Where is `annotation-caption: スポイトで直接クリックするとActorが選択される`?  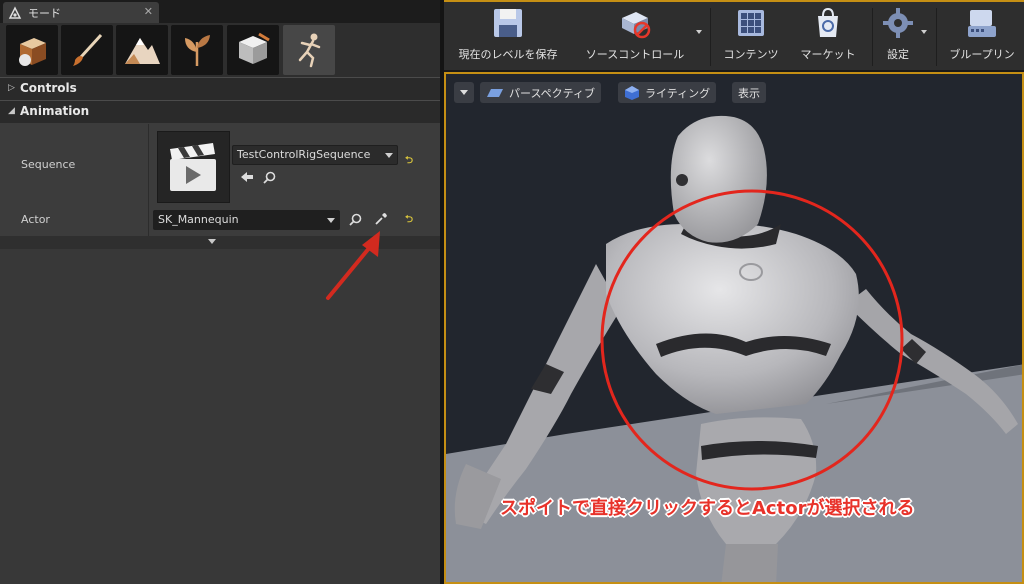 annotation-caption: スポイトで直接クリックするとActorが選択される is located at coordinates (707, 508).